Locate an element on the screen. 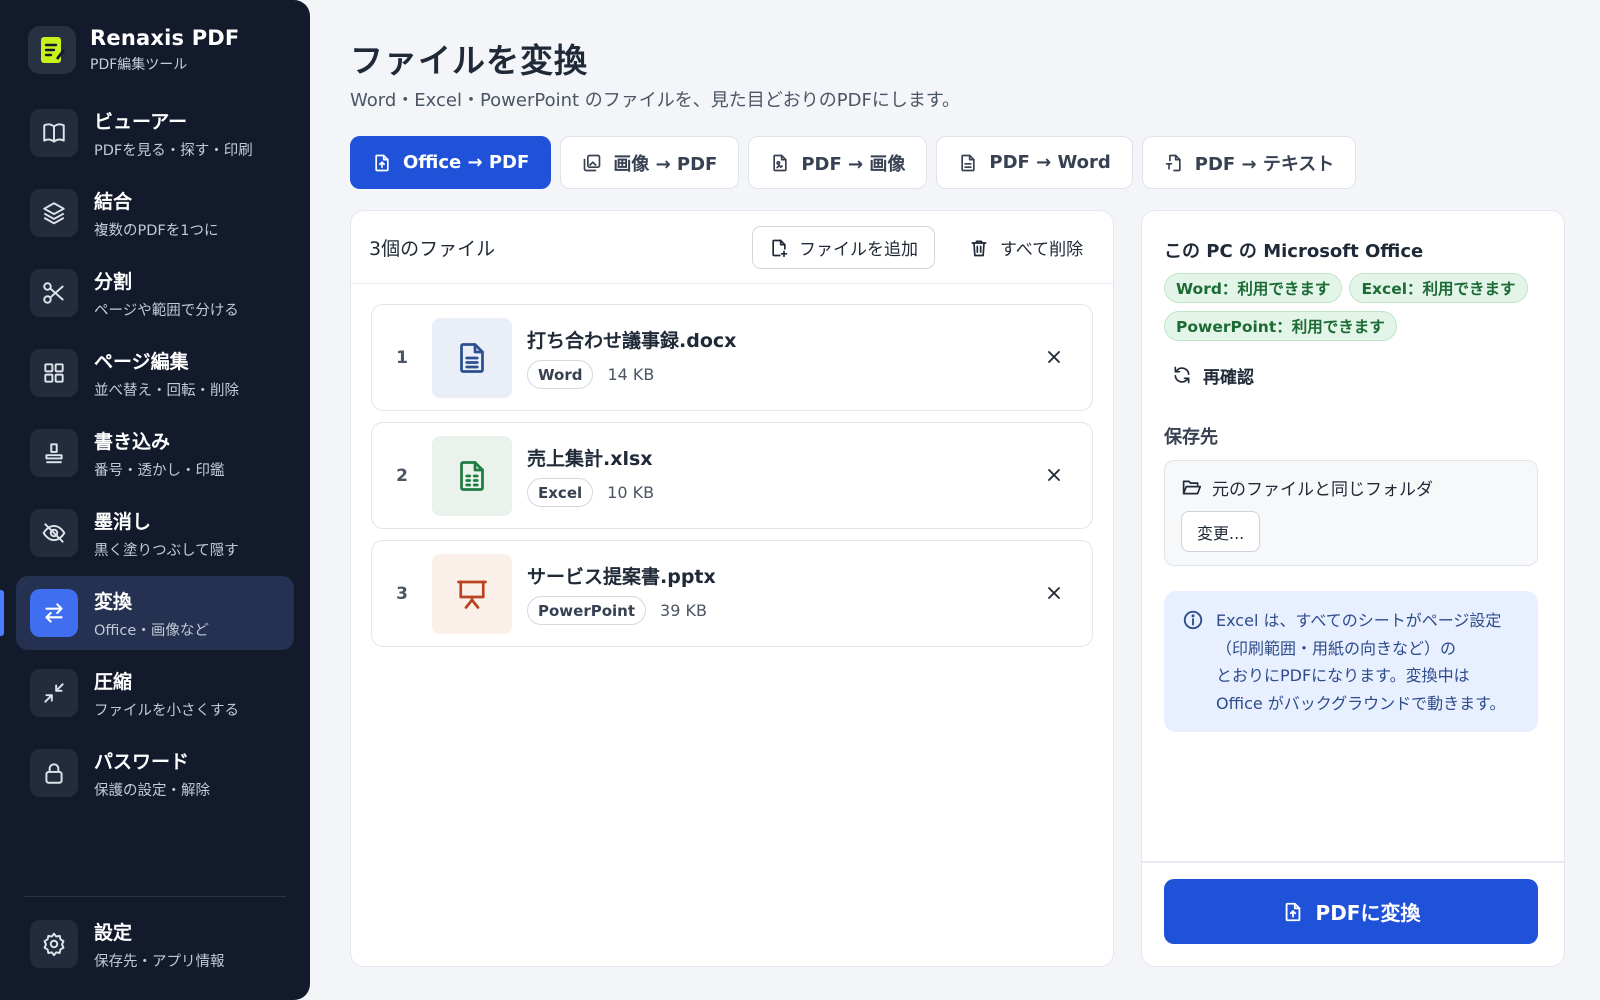  sidebar-item-write: 書き込み番号・透かし・印鑑 is located at coordinates (155, 453).